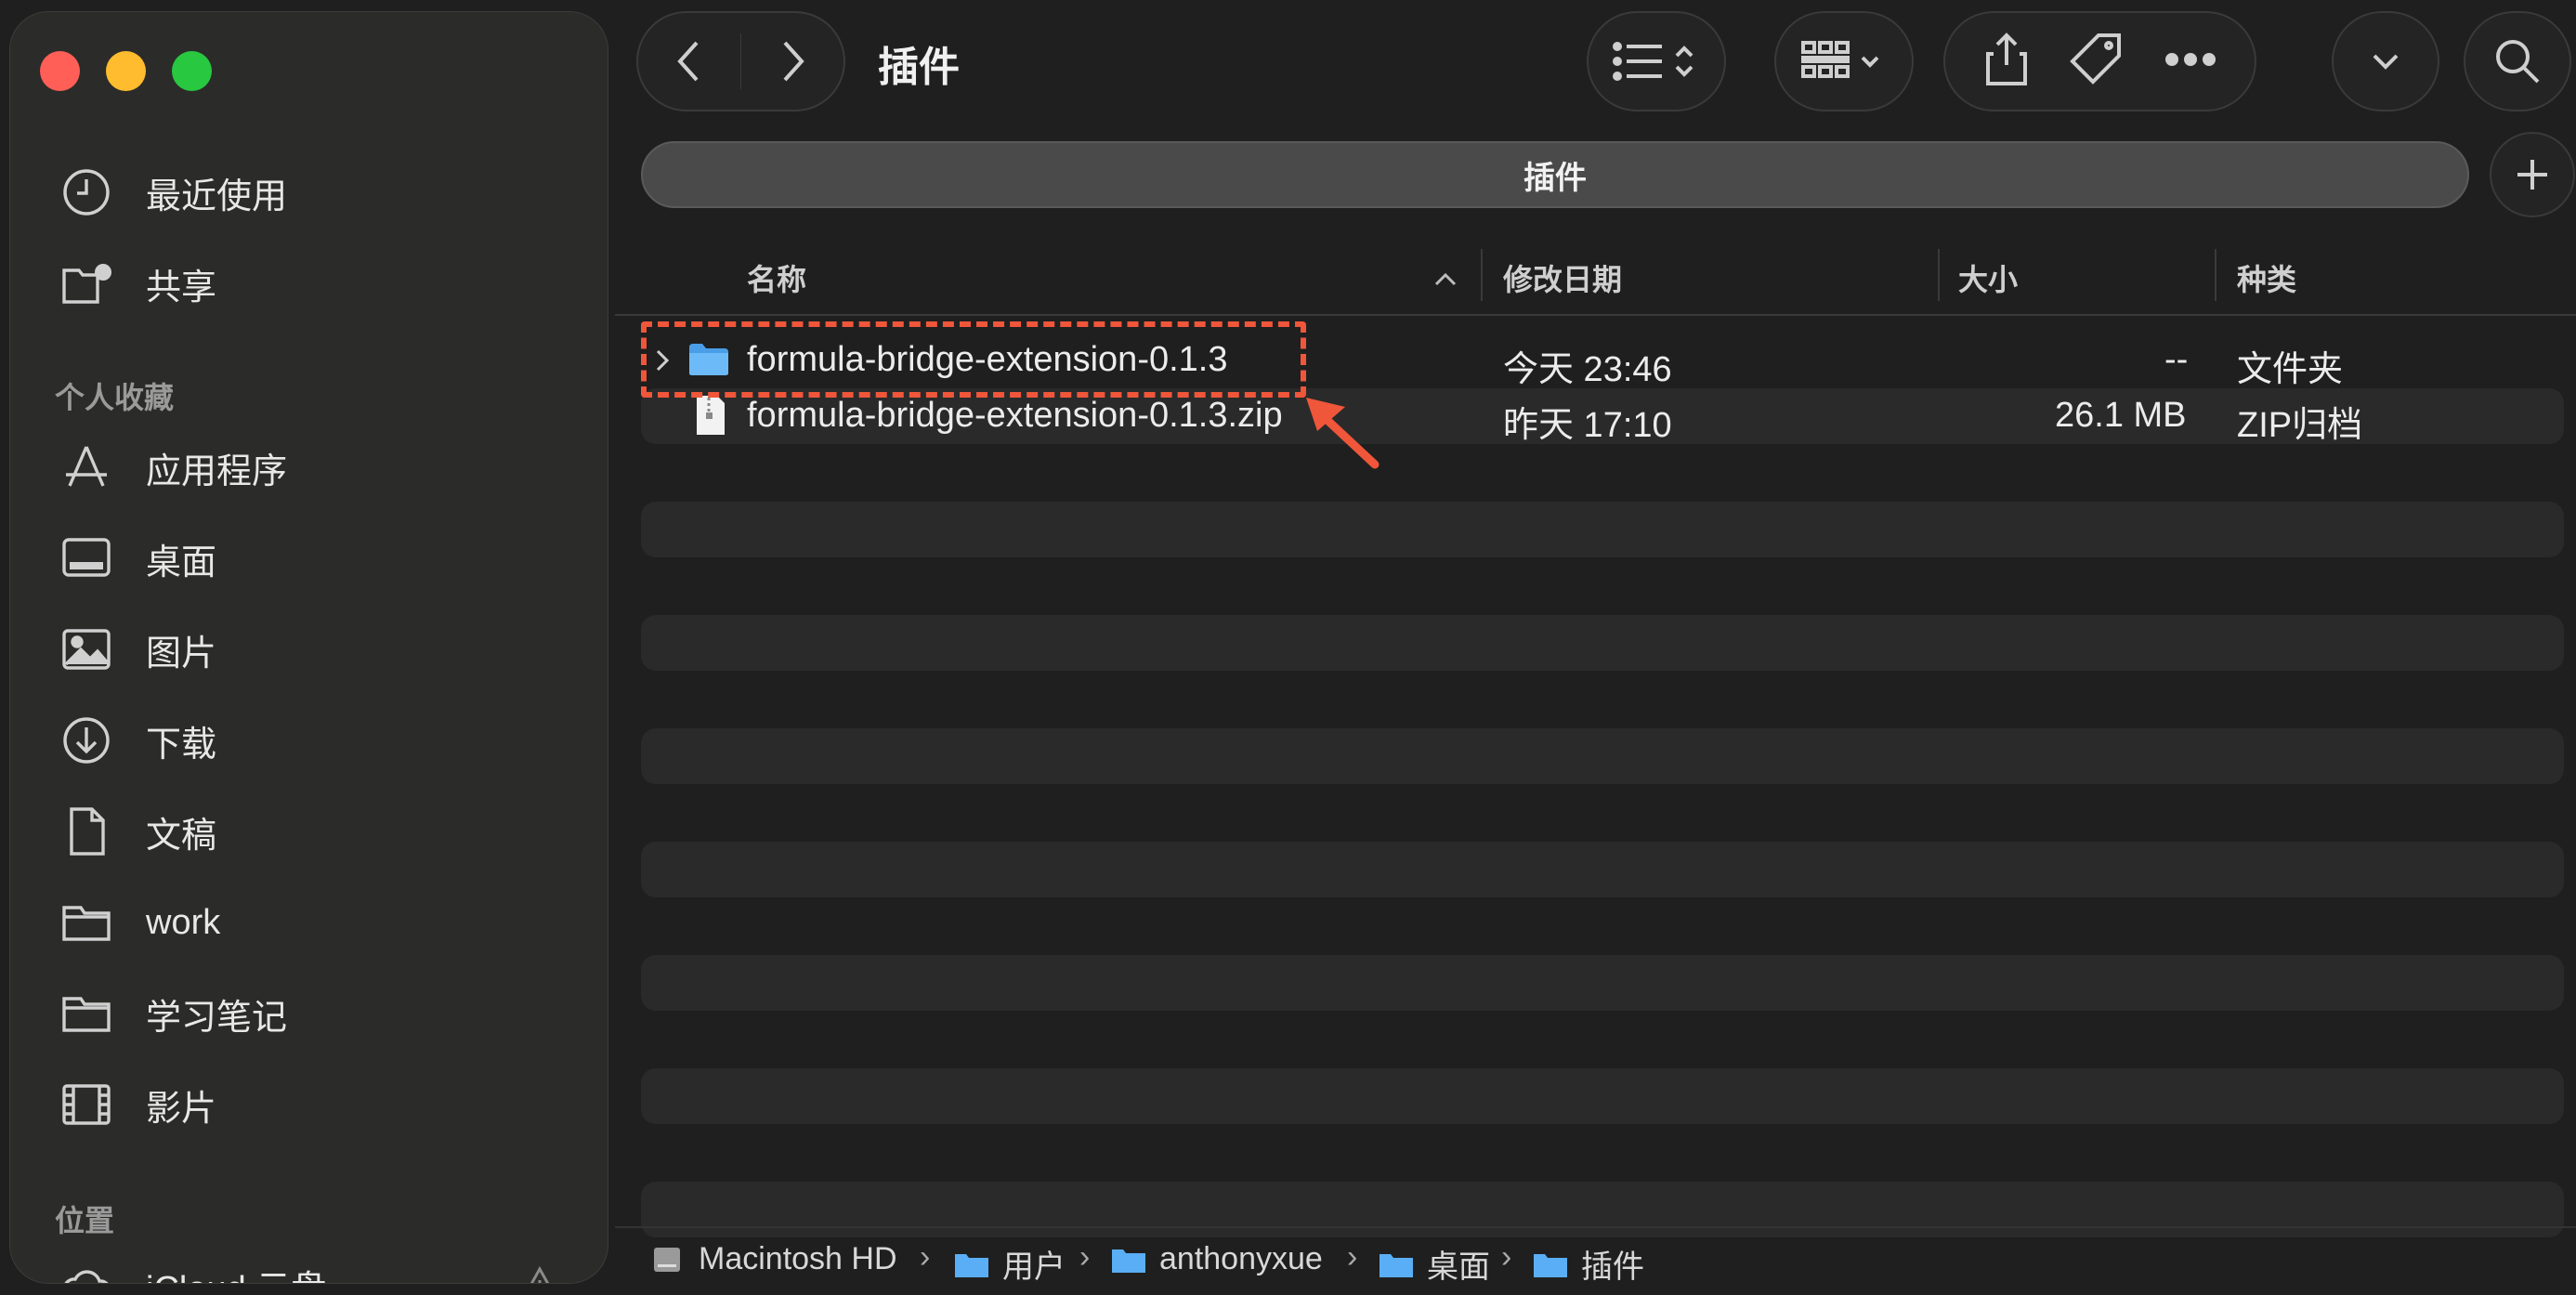 The width and height of the screenshot is (2576, 1295). What do you see at coordinates (1555, 174) in the screenshot?
I see `tab-plugins: 插件` at bounding box center [1555, 174].